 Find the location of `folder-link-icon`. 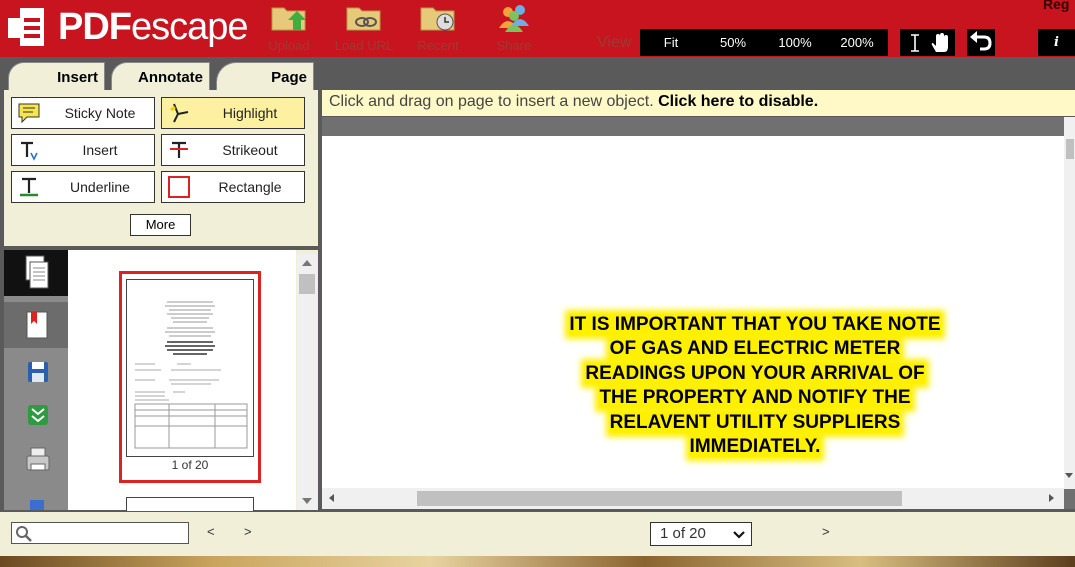

folder-link-icon is located at coordinates (364, 17).